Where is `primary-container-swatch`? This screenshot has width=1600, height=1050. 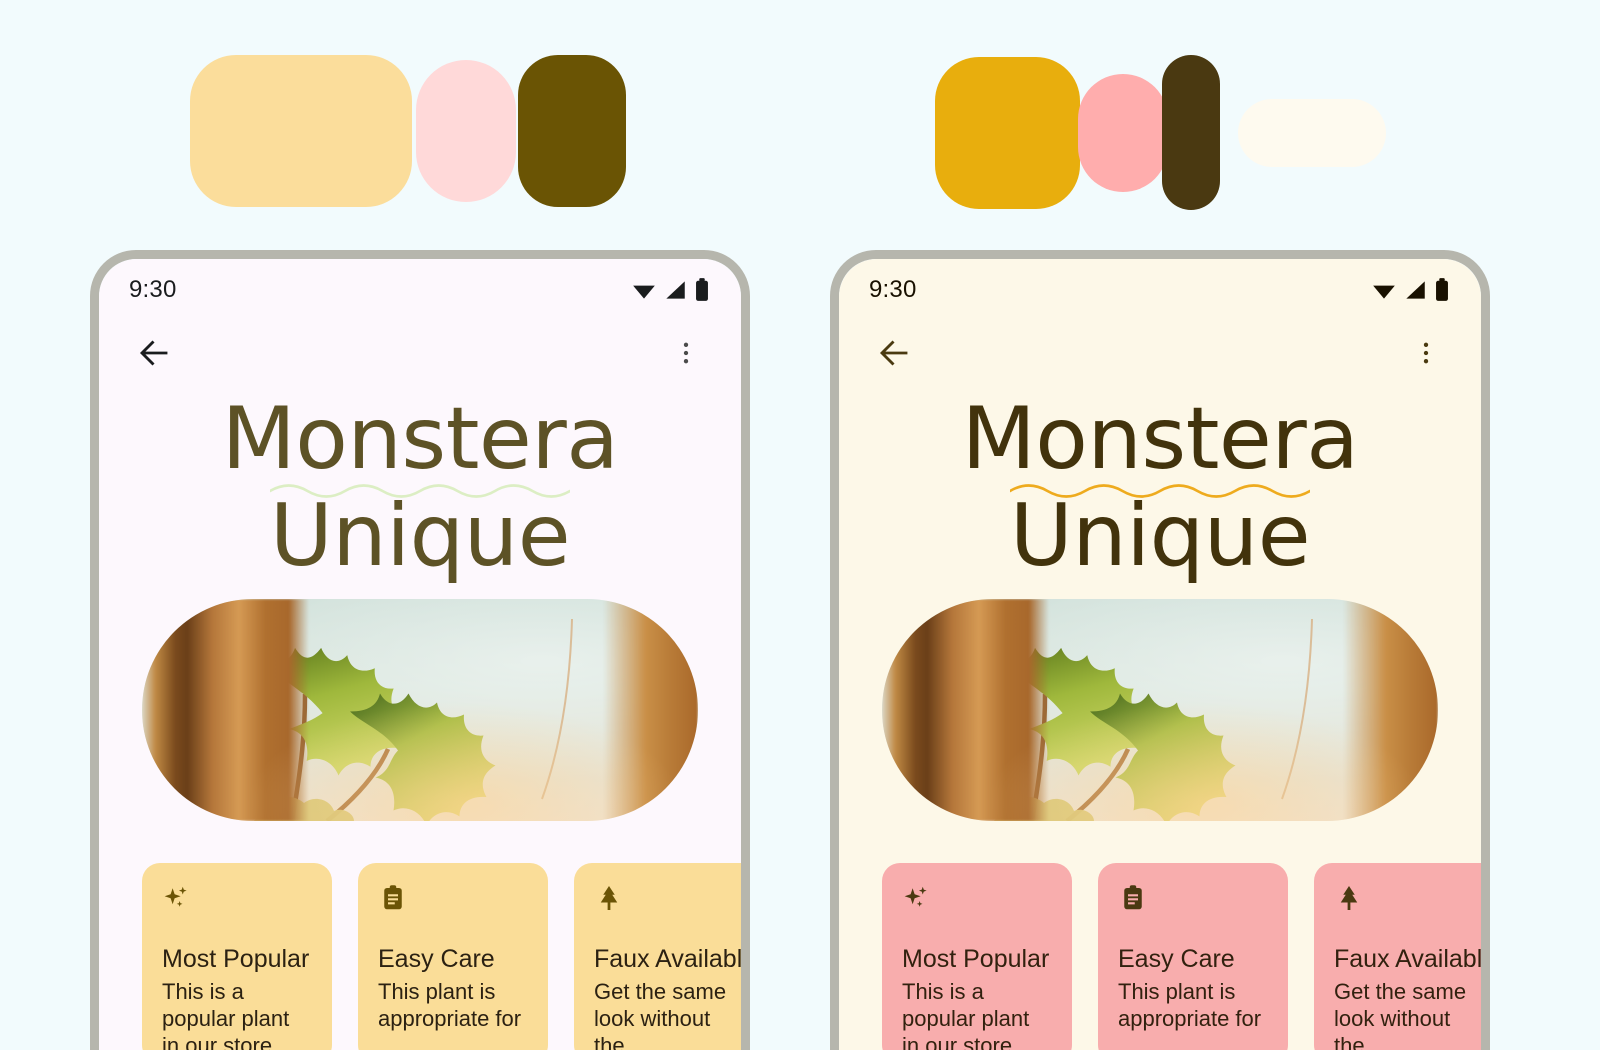
primary-container-swatch is located at coordinates (301, 131).